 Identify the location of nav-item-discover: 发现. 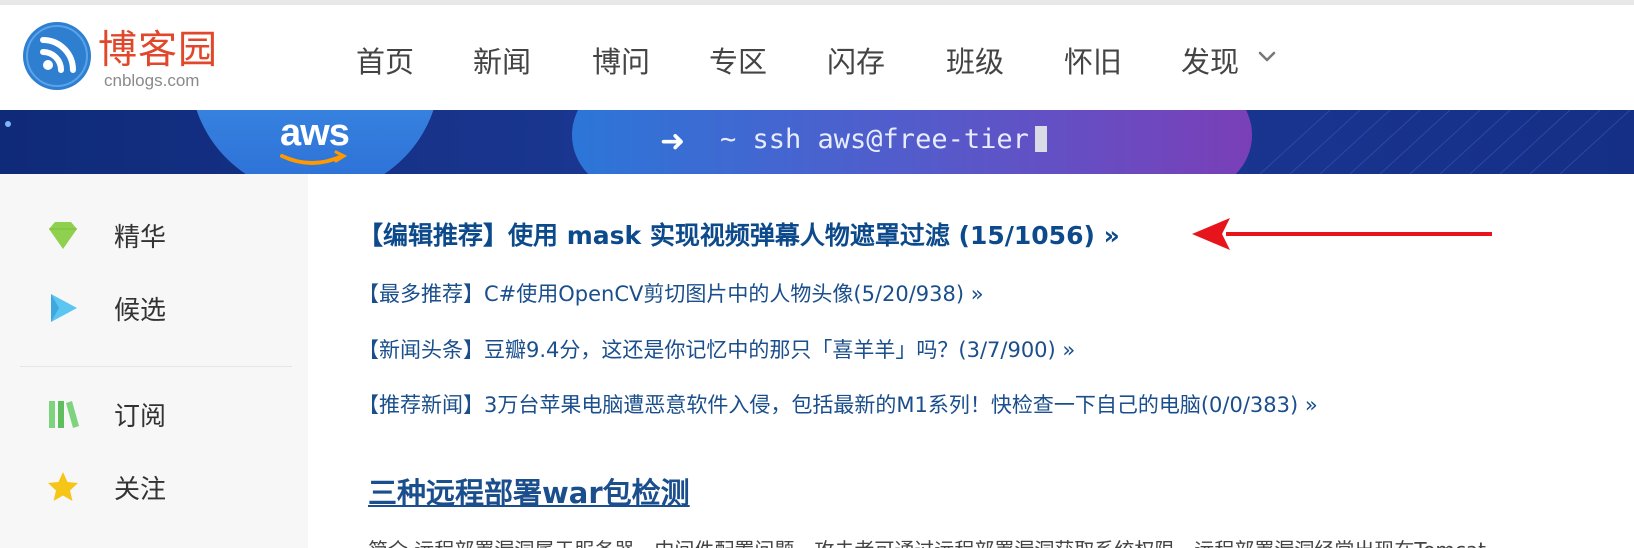
(1210, 60).